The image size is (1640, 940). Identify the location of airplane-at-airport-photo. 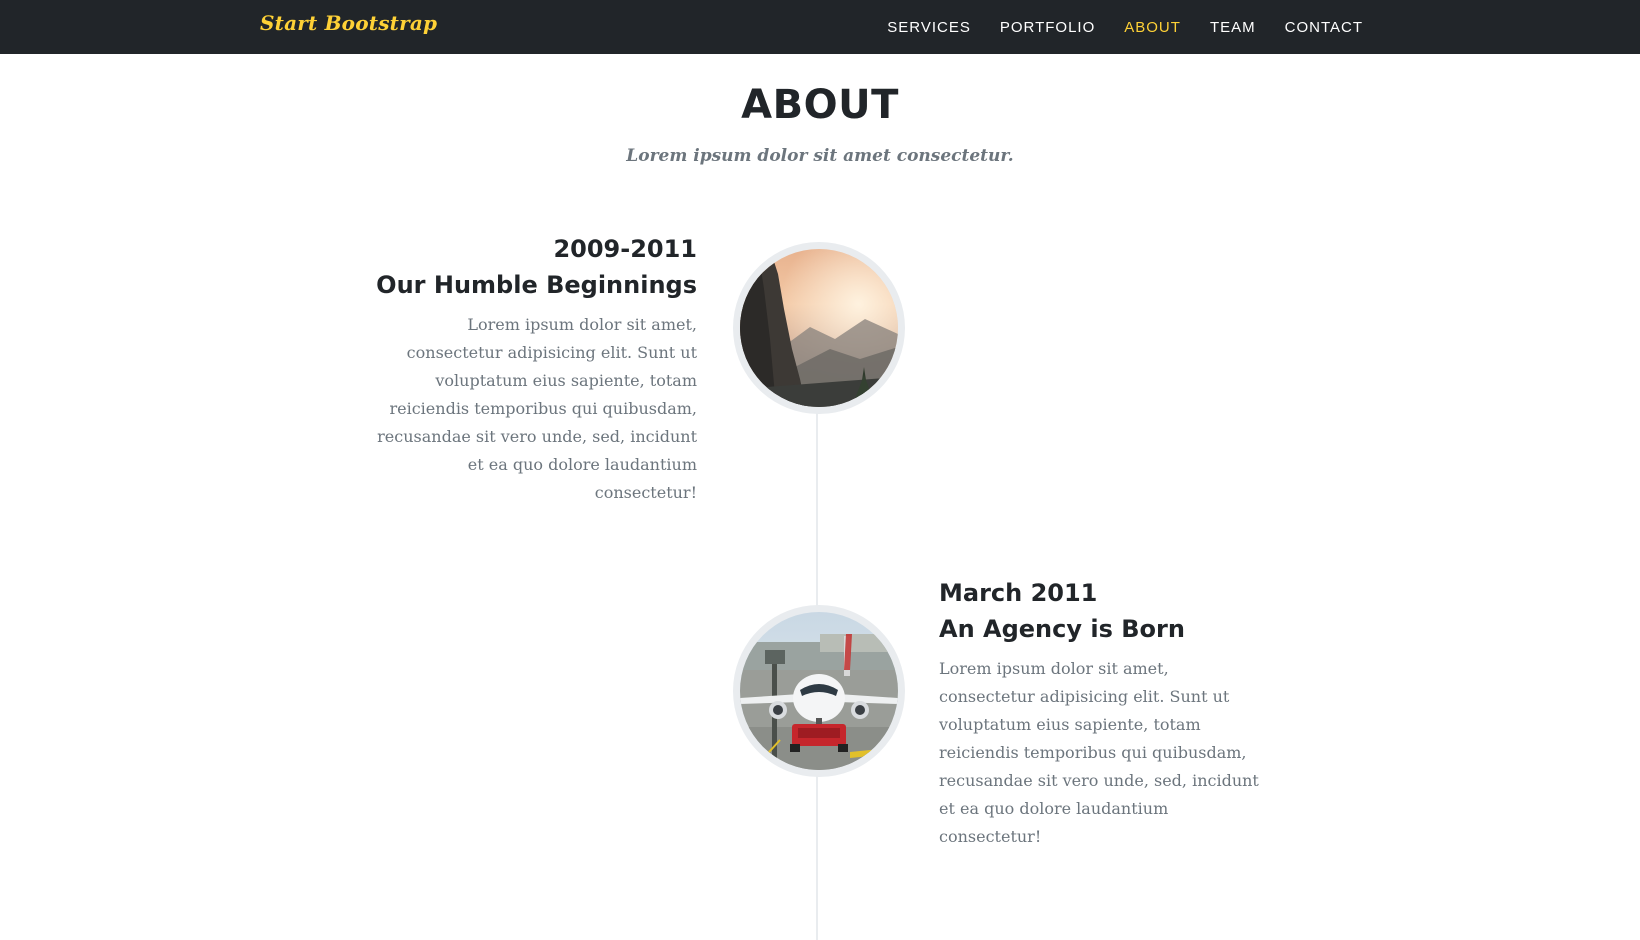
(819, 691).